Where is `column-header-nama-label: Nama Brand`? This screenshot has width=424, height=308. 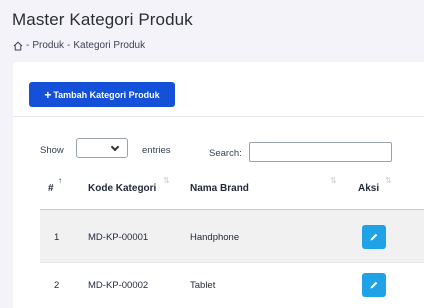
column-header-nama-label: Nama Brand is located at coordinates (219, 188).